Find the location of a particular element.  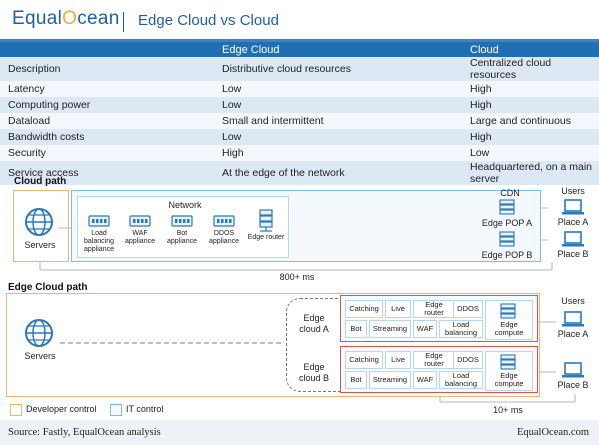

edge-pop-b-server-icon is located at coordinates (507, 239).